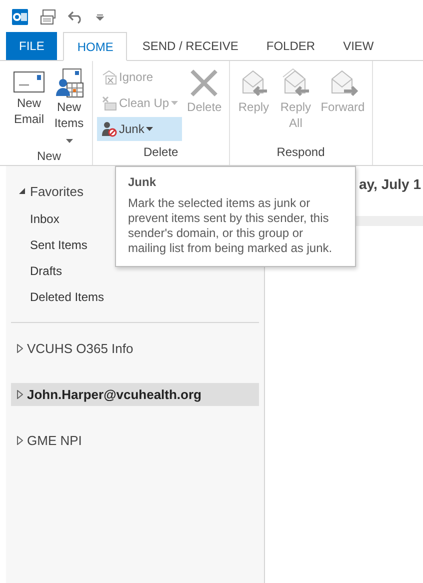 The width and height of the screenshot is (423, 583). What do you see at coordinates (135, 348) in the screenshot?
I see `account-item: VCUHS O365 Info` at bounding box center [135, 348].